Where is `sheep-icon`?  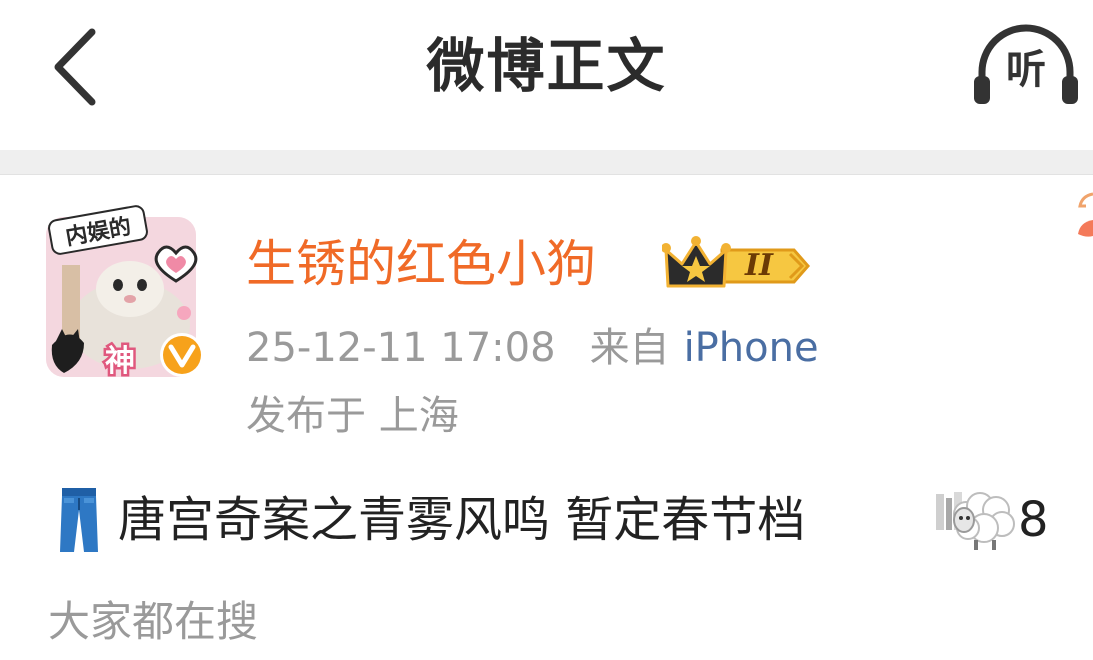
sheep-icon is located at coordinates (984, 521).